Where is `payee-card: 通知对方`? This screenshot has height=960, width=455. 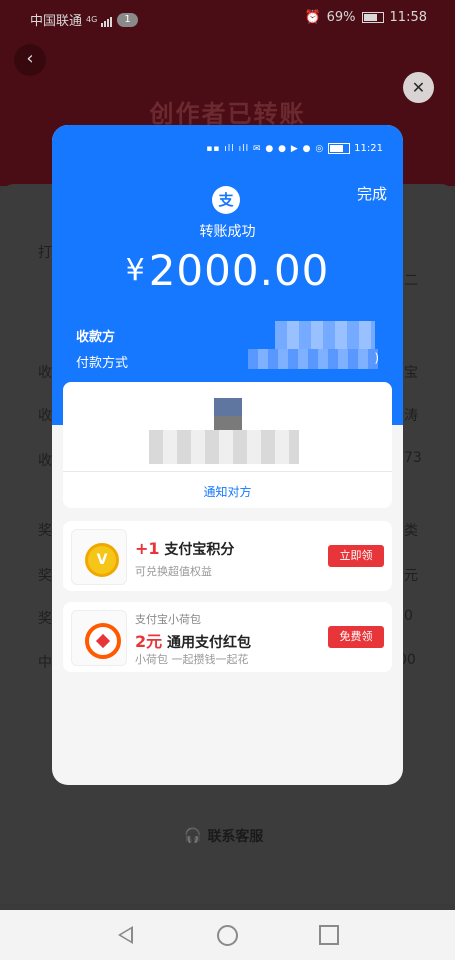
payee-card: 通知对方 is located at coordinates (227, 445).